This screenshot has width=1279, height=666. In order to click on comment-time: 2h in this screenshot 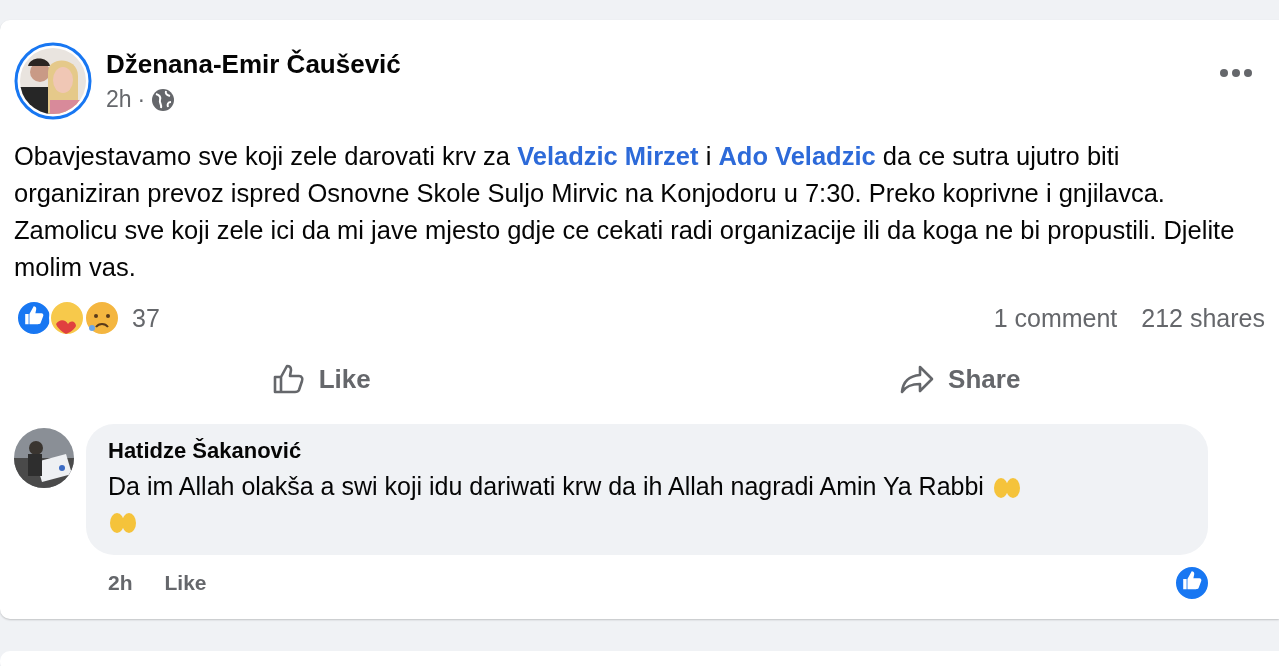, I will do `click(120, 583)`.